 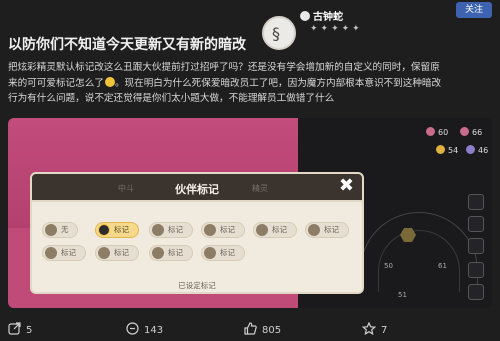 I want to click on share-icon, so click(x=14, y=328).